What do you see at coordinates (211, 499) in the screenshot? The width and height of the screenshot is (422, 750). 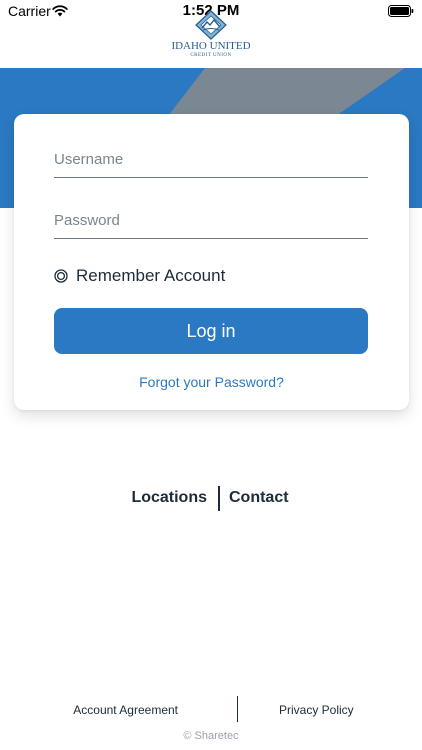 I see `quick-links: Locations Contact` at bounding box center [211, 499].